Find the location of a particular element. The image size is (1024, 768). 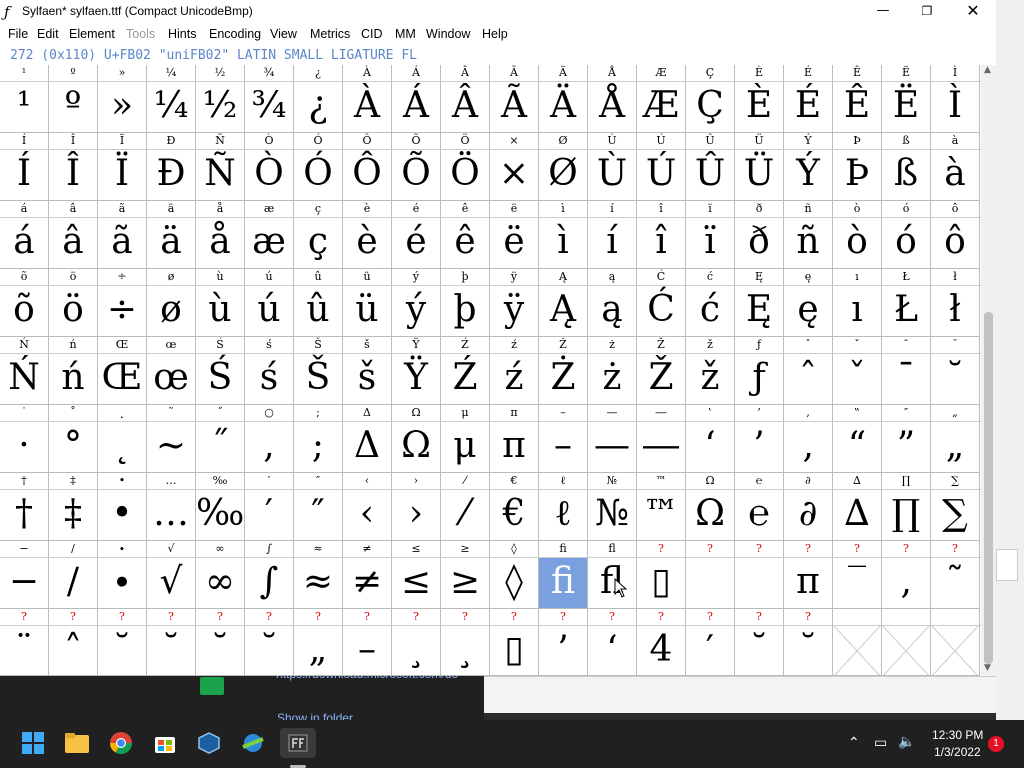

glyph-cell: ïï is located at coordinates (710, 235).